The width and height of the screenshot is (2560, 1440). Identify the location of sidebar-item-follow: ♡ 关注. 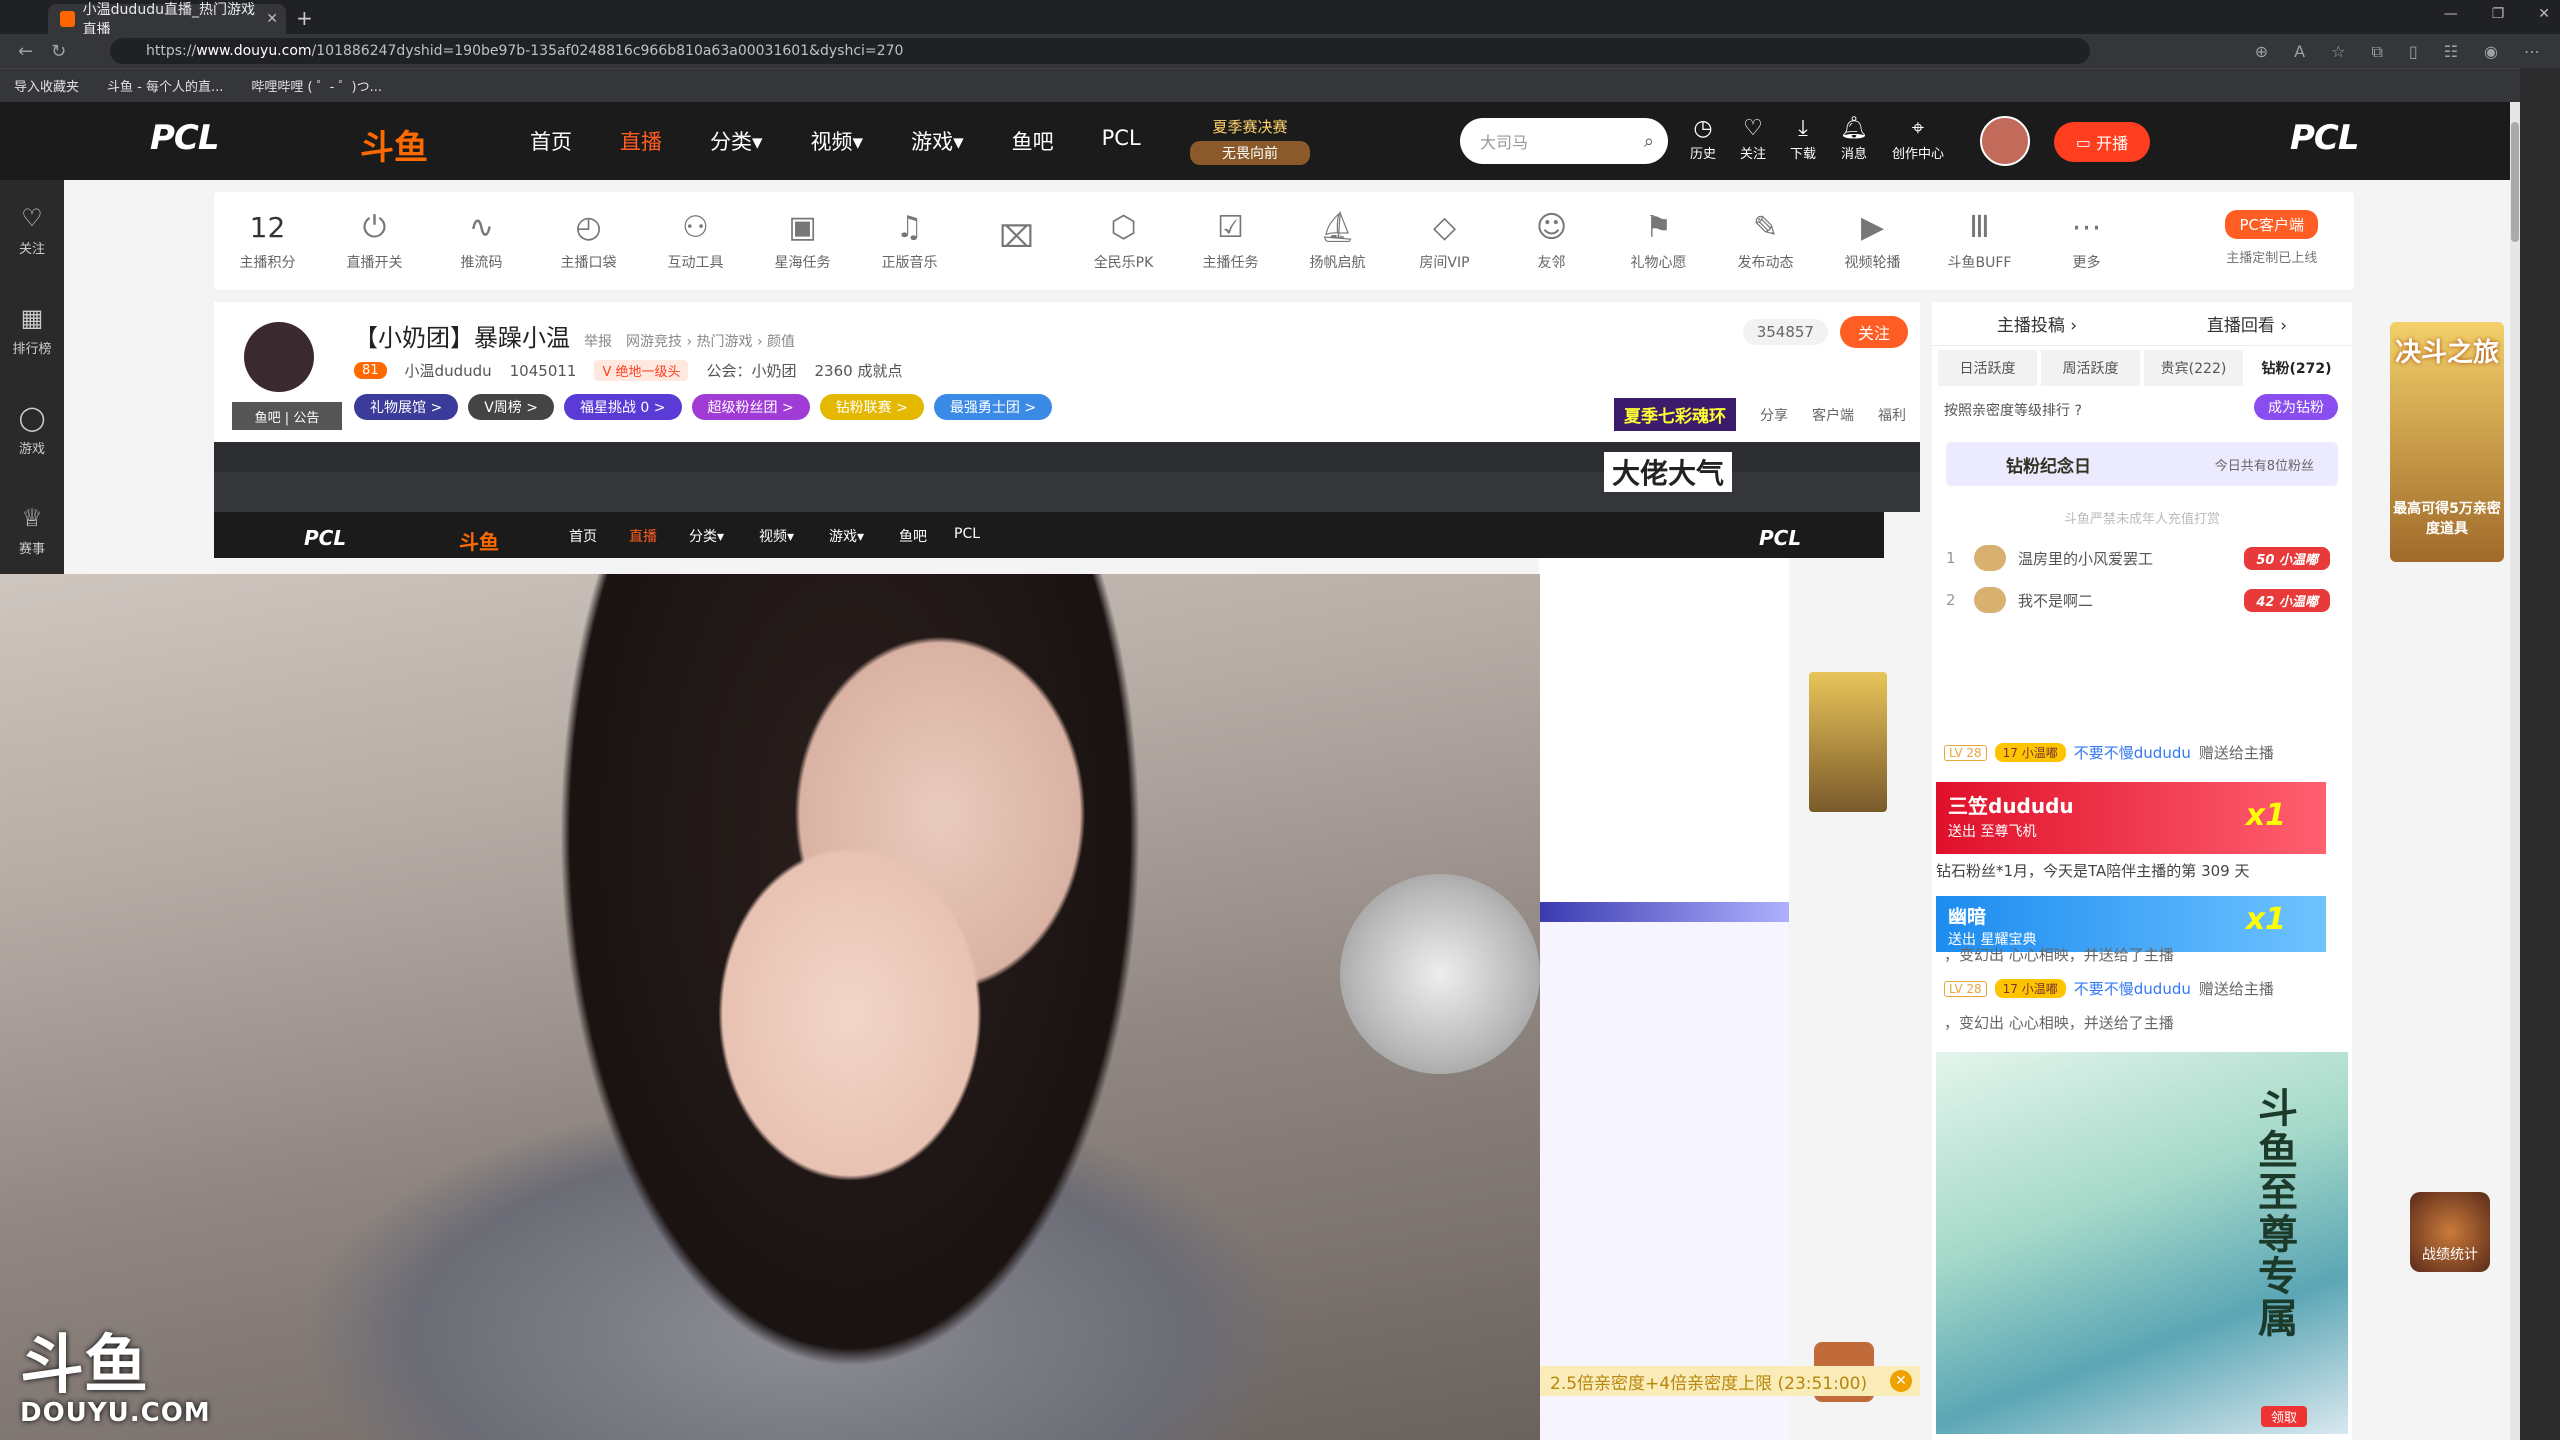
(32, 230).